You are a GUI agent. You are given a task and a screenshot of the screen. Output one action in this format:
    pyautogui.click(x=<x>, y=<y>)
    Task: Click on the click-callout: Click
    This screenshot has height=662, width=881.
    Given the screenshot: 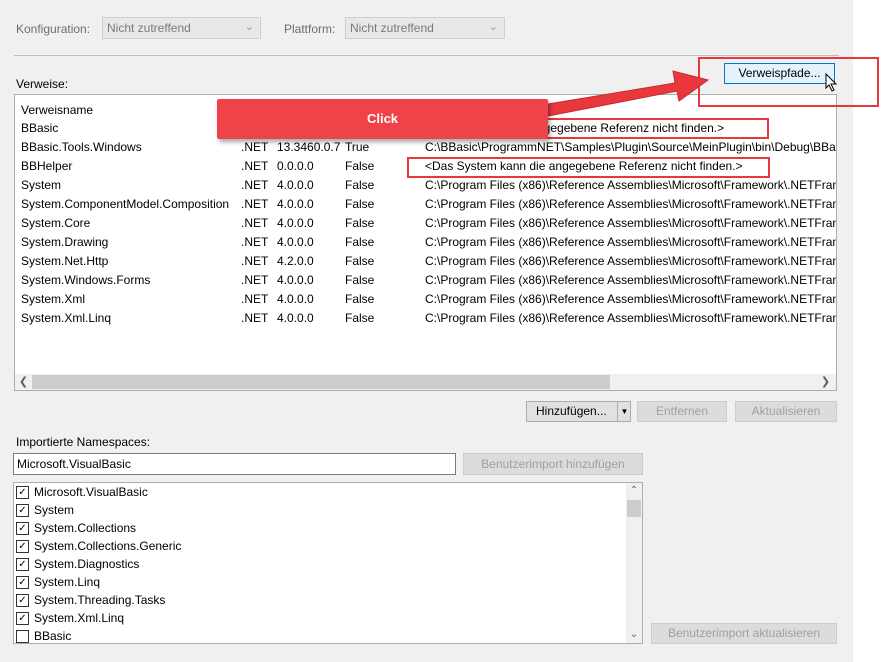 What is the action you would take?
    pyautogui.click(x=382, y=119)
    